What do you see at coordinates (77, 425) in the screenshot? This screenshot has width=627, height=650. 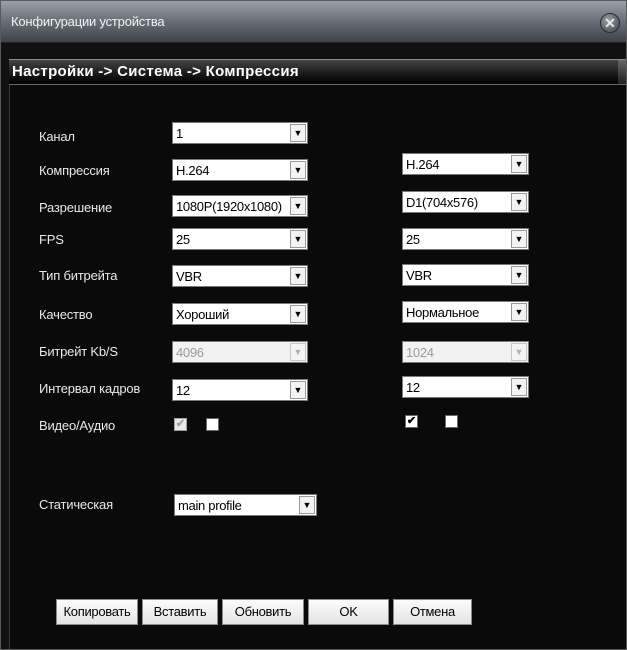 I see `video-audio-label: Видео/Аудио` at bounding box center [77, 425].